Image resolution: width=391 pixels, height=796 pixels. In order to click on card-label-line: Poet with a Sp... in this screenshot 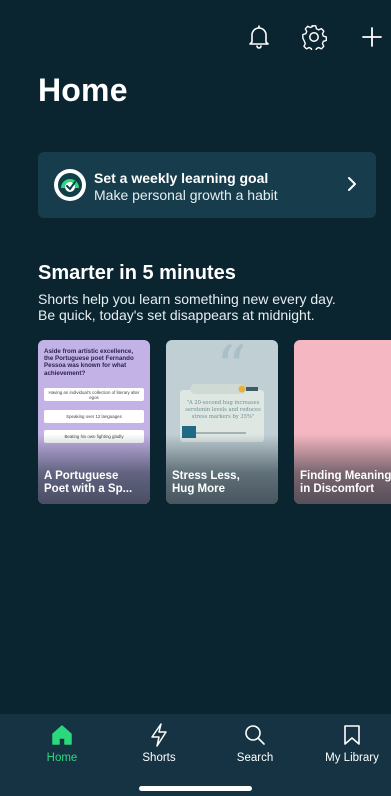, I will do `click(88, 489)`.